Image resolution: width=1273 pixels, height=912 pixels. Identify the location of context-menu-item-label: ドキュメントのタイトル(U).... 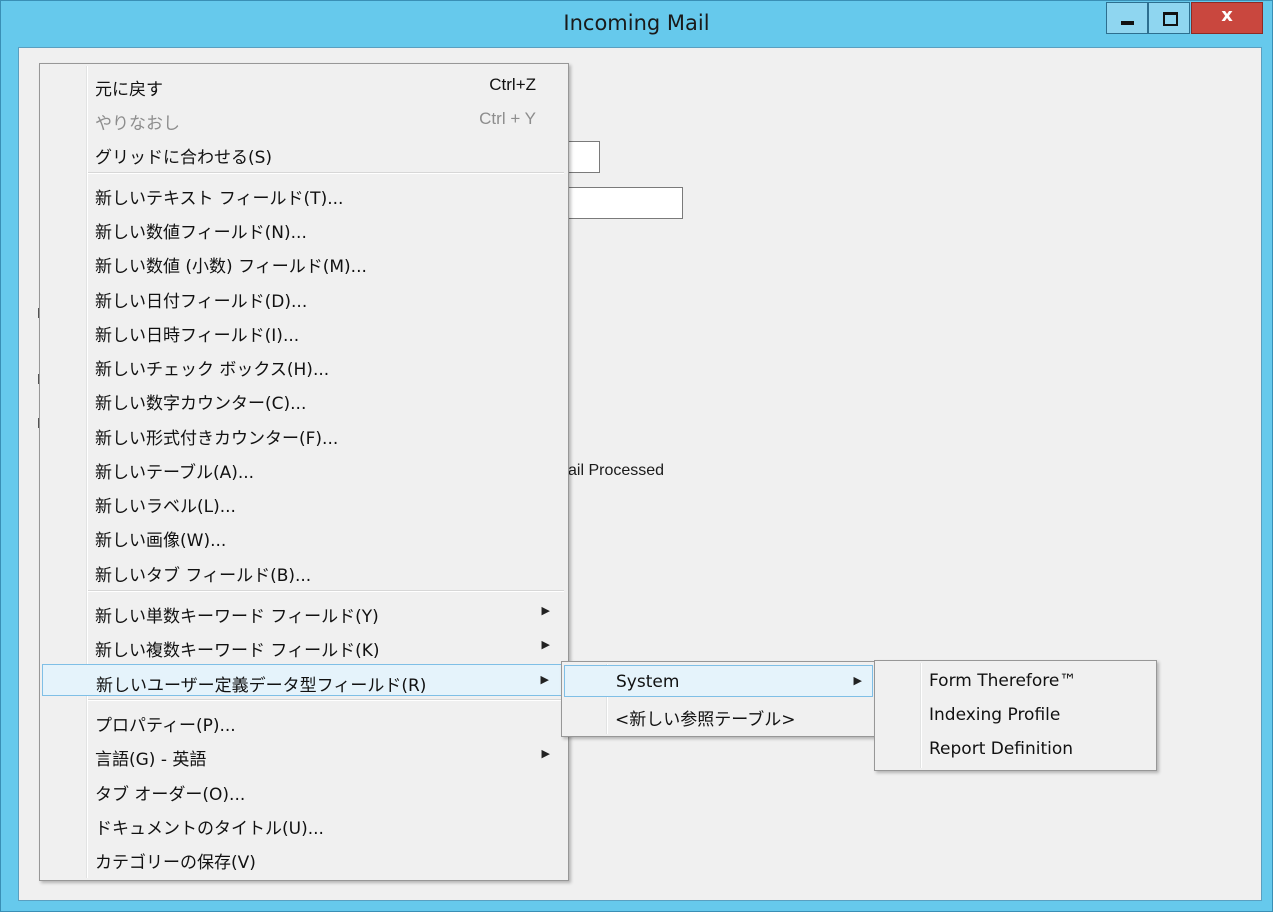
(209, 829).